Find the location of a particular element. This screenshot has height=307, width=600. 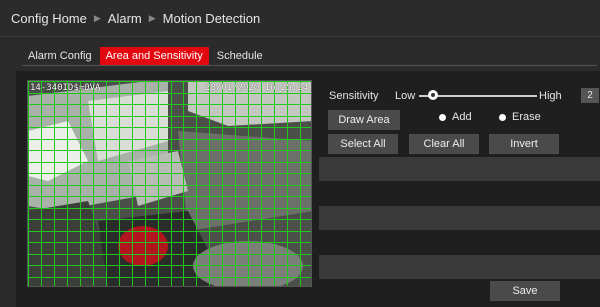

add-radio: Add is located at coordinates (455, 117).